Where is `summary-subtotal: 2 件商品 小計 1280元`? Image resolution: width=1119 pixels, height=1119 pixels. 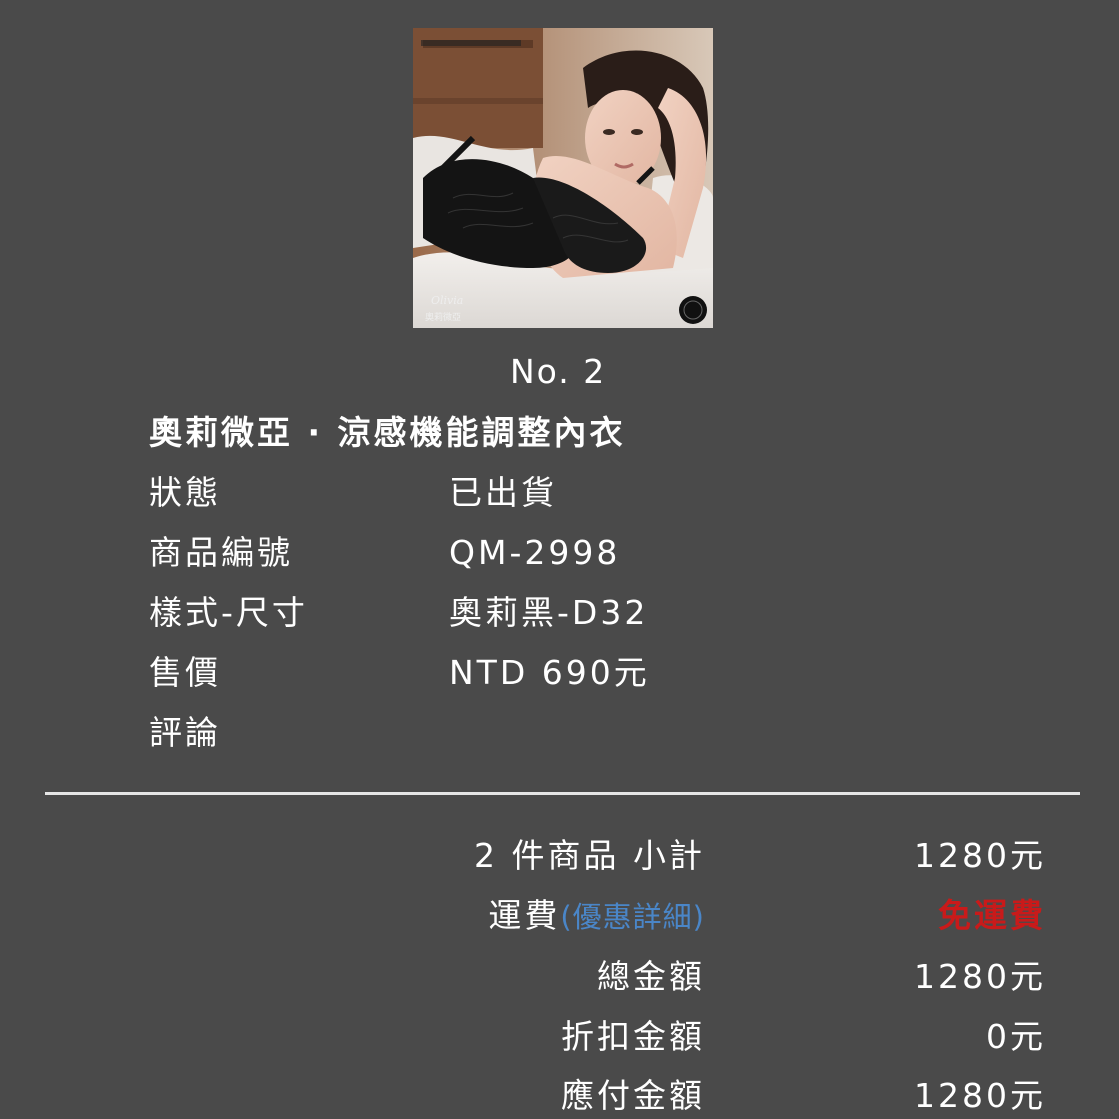
summary-subtotal: 2 件商品 小計 1280元 is located at coordinates (559, 856).